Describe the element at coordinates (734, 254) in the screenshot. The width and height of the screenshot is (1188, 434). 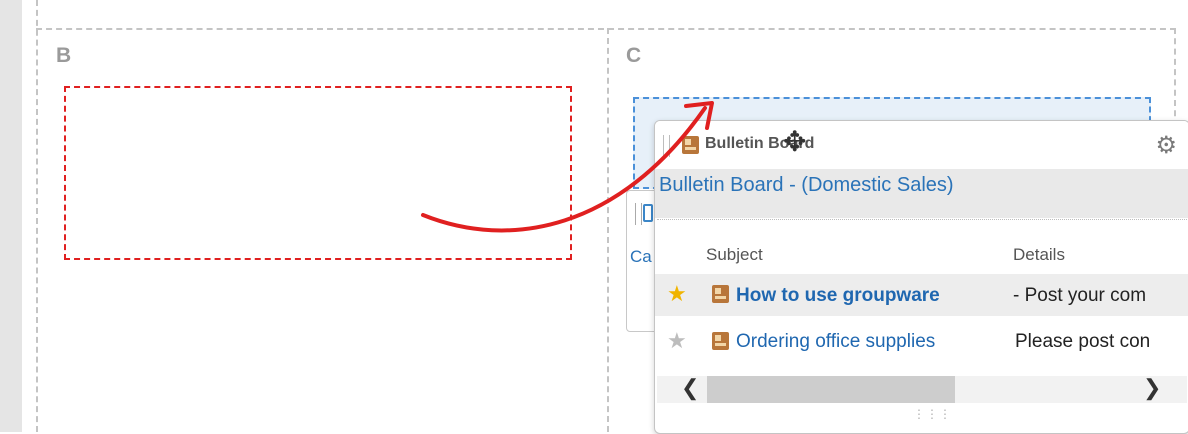
I see `column-header-subject: Subject` at that location.